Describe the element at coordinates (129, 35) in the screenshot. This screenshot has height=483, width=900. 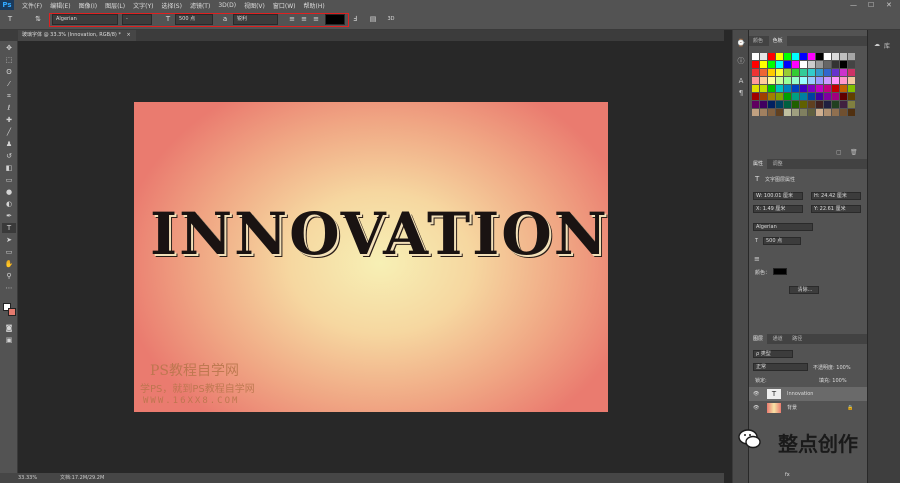
I see `close-tab-icon: ×` at that location.